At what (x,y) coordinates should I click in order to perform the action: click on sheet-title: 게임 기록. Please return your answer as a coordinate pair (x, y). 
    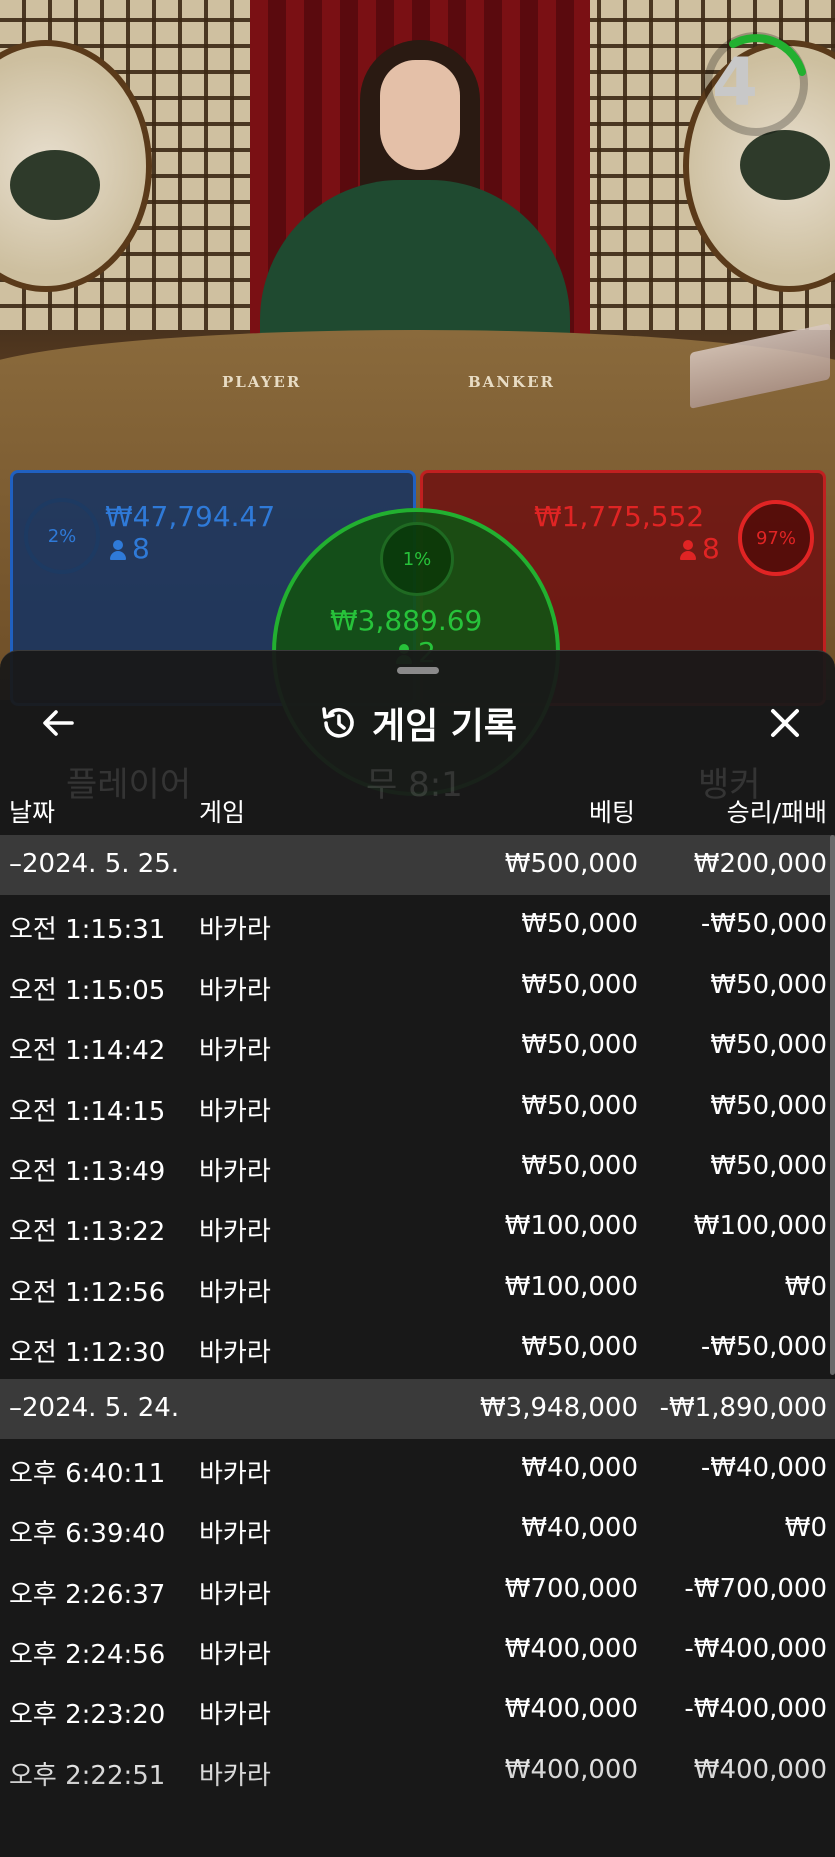
    Looking at the image, I should click on (444, 726).